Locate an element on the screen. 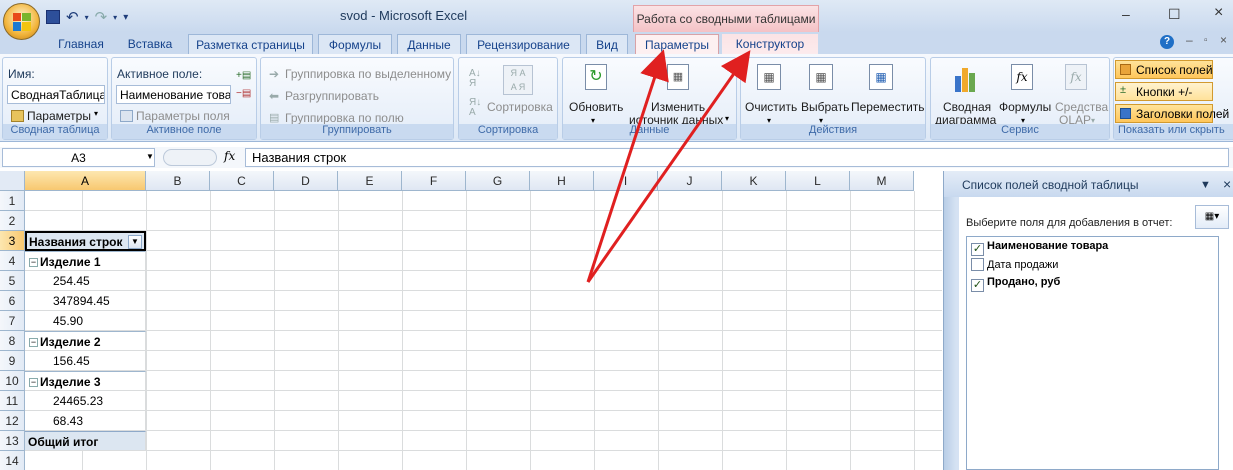 Image resolution: width=1233 pixels, height=470 pixels. column-header-l: L is located at coordinates (818, 181).